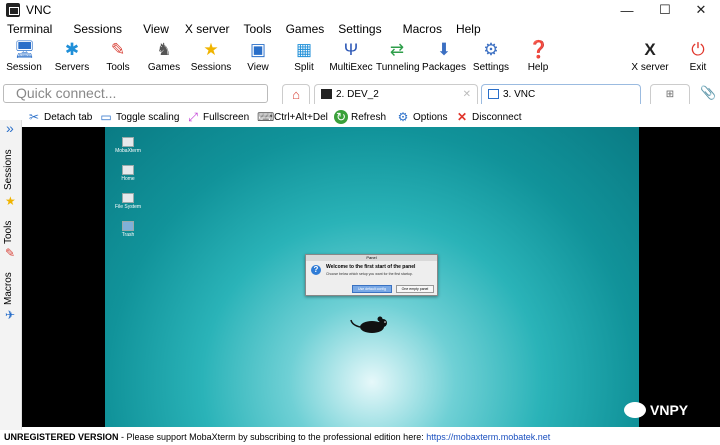 This screenshot has width=720, height=445. What do you see at coordinates (61, 437) in the screenshot?
I see `unregistered-label: UNREGISTERED VERSION` at bounding box center [61, 437].